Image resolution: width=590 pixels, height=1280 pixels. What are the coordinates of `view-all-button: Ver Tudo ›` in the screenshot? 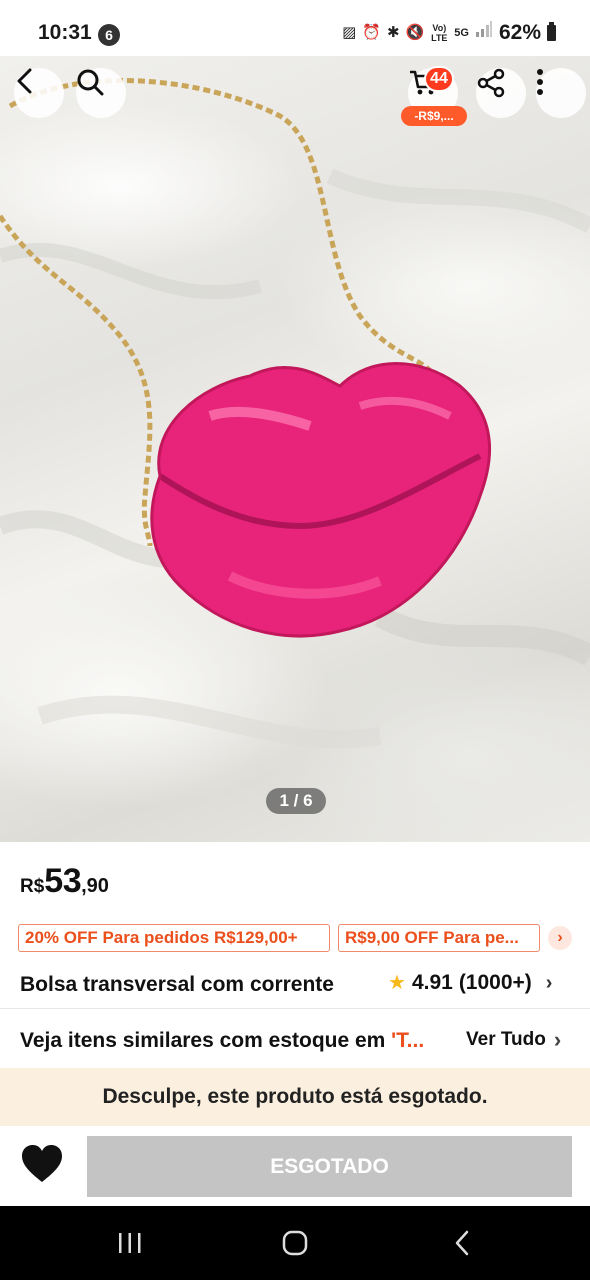 It's located at (513, 1040).